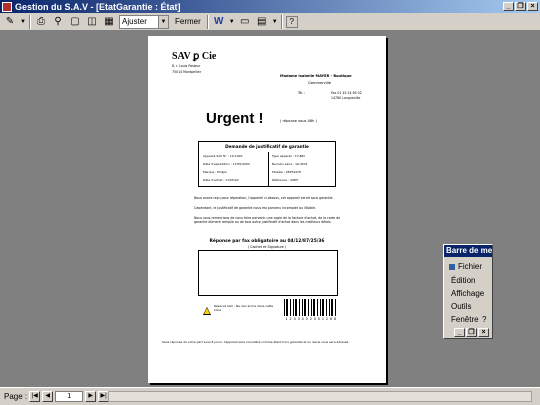  What do you see at coordinates (91, 396) in the screenshot?
I see `next-page-button: ▶` at bounding box center [91, 396].